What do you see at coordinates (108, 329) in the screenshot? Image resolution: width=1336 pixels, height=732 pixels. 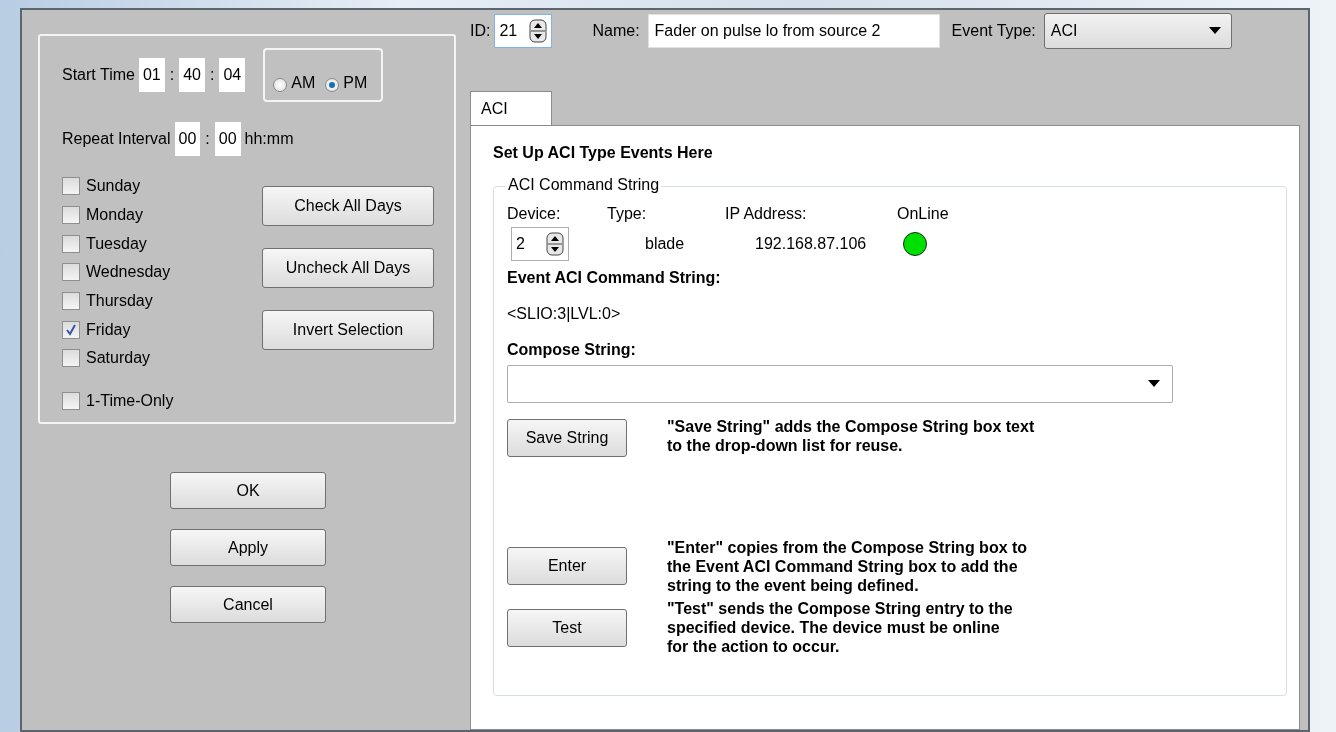 I see `checkbox-label: Friday` at bounding box center [108, 329].